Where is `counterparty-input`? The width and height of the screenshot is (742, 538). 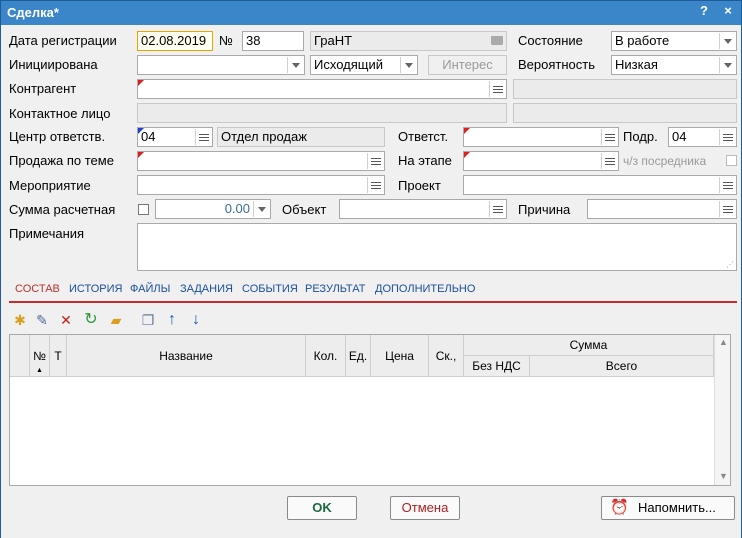
counterparty-input is located at coordinates (322, 89).